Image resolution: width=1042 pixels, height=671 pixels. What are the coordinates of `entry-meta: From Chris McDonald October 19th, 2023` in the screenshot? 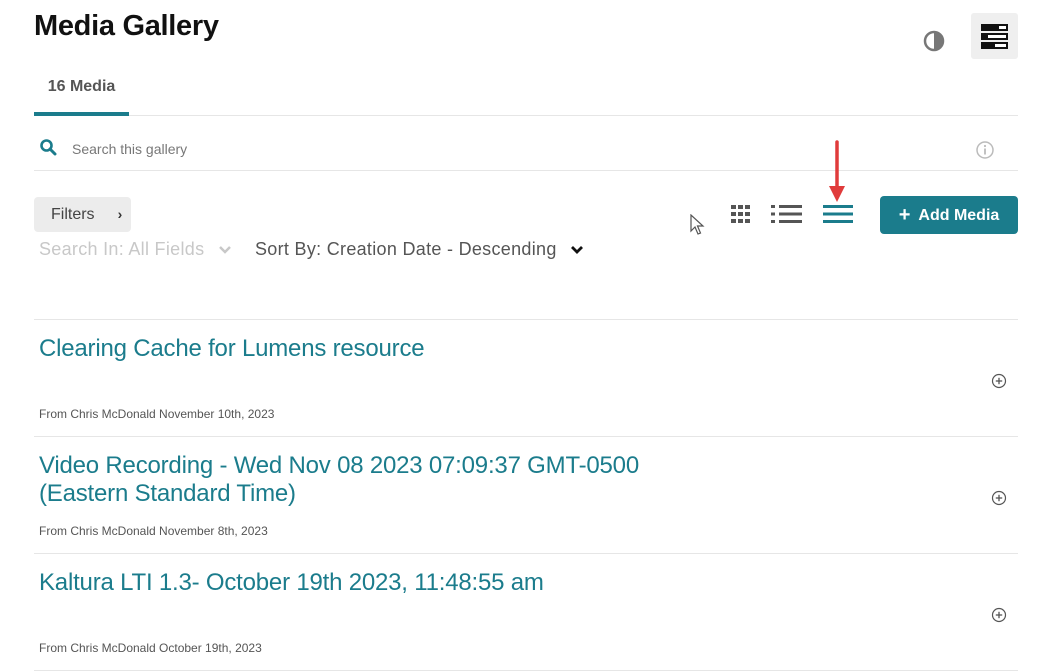 It's located at (150, 648).